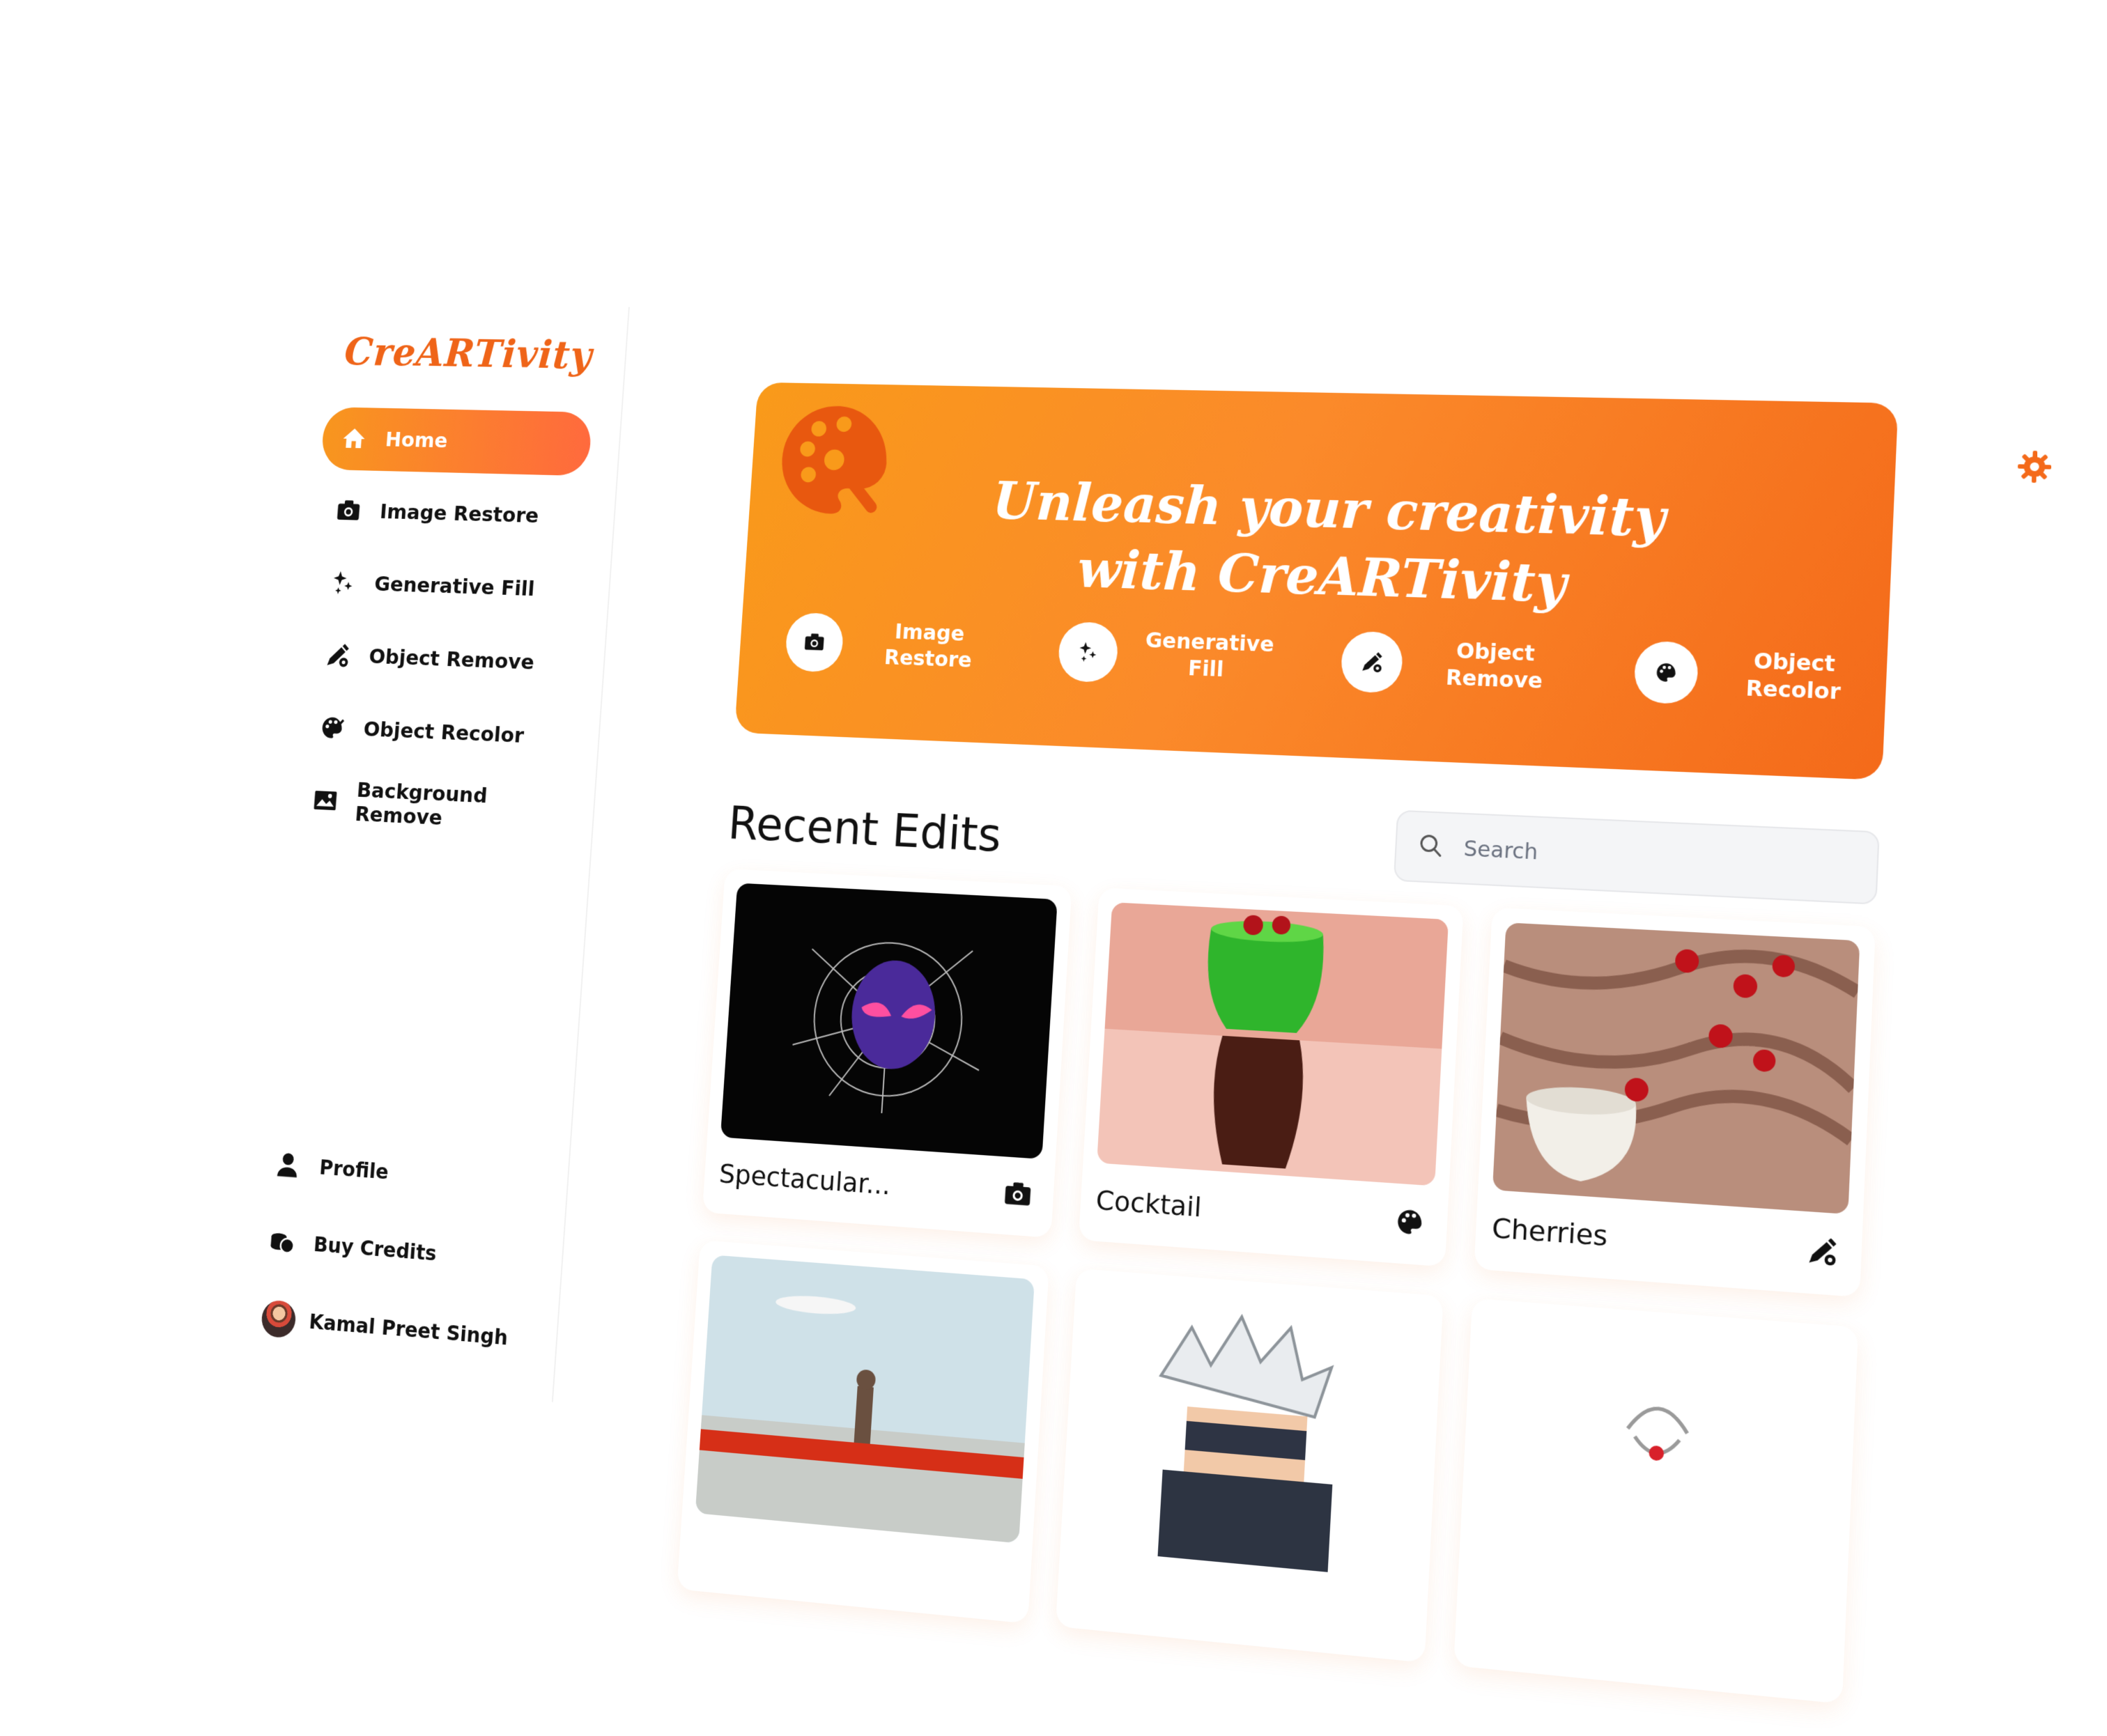 The image size is (2107, 1736). I want to click on app-logo: CreARTivity, so click(469, 354).